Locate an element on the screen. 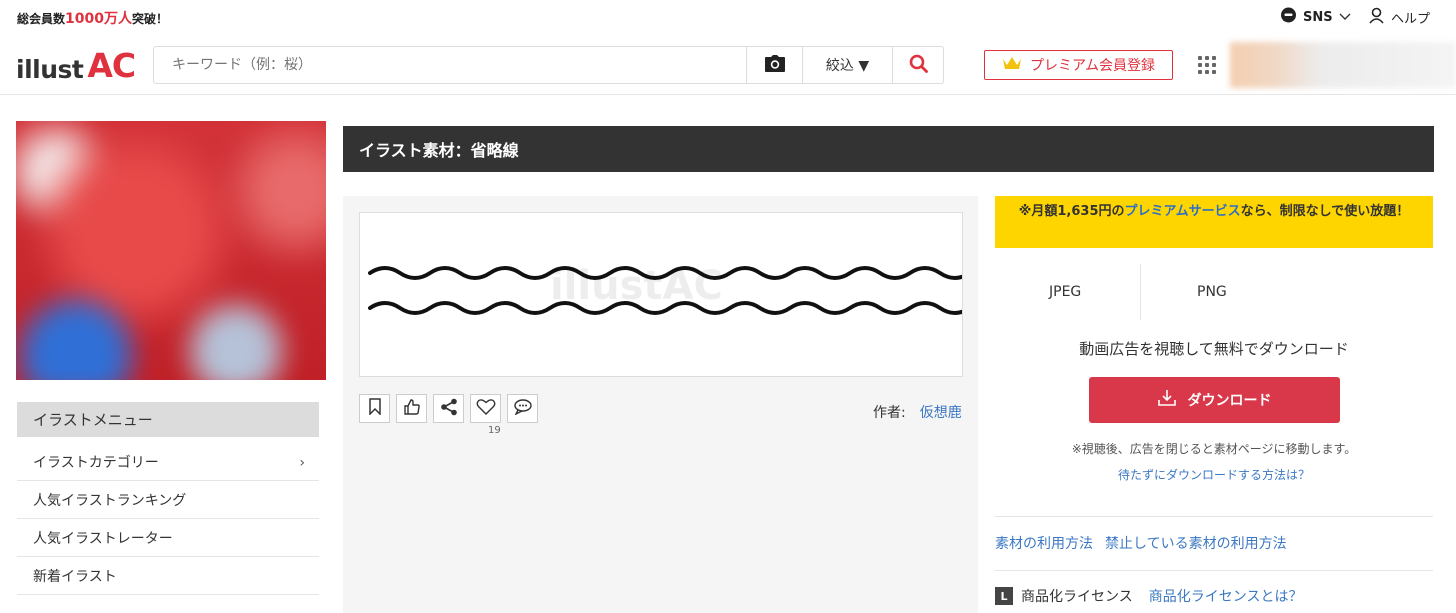  format-label: JPEG is located at coordinates (1065, 292).